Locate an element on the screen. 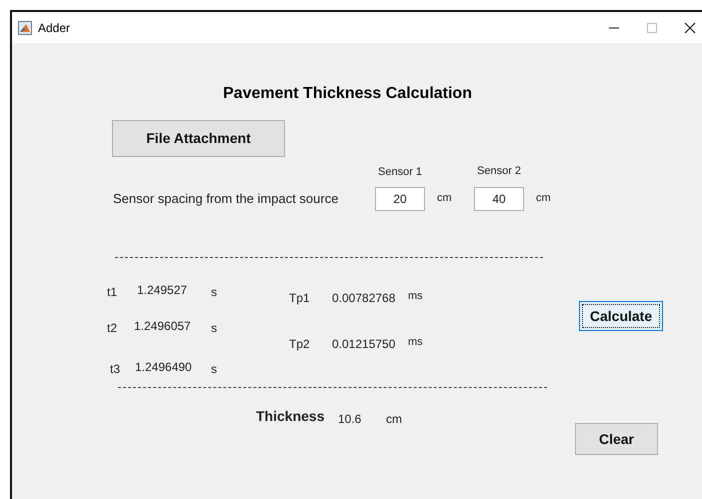 This screenshot has height=499, width=702. period-label: Tp2 is located at coordinates (299, 344).